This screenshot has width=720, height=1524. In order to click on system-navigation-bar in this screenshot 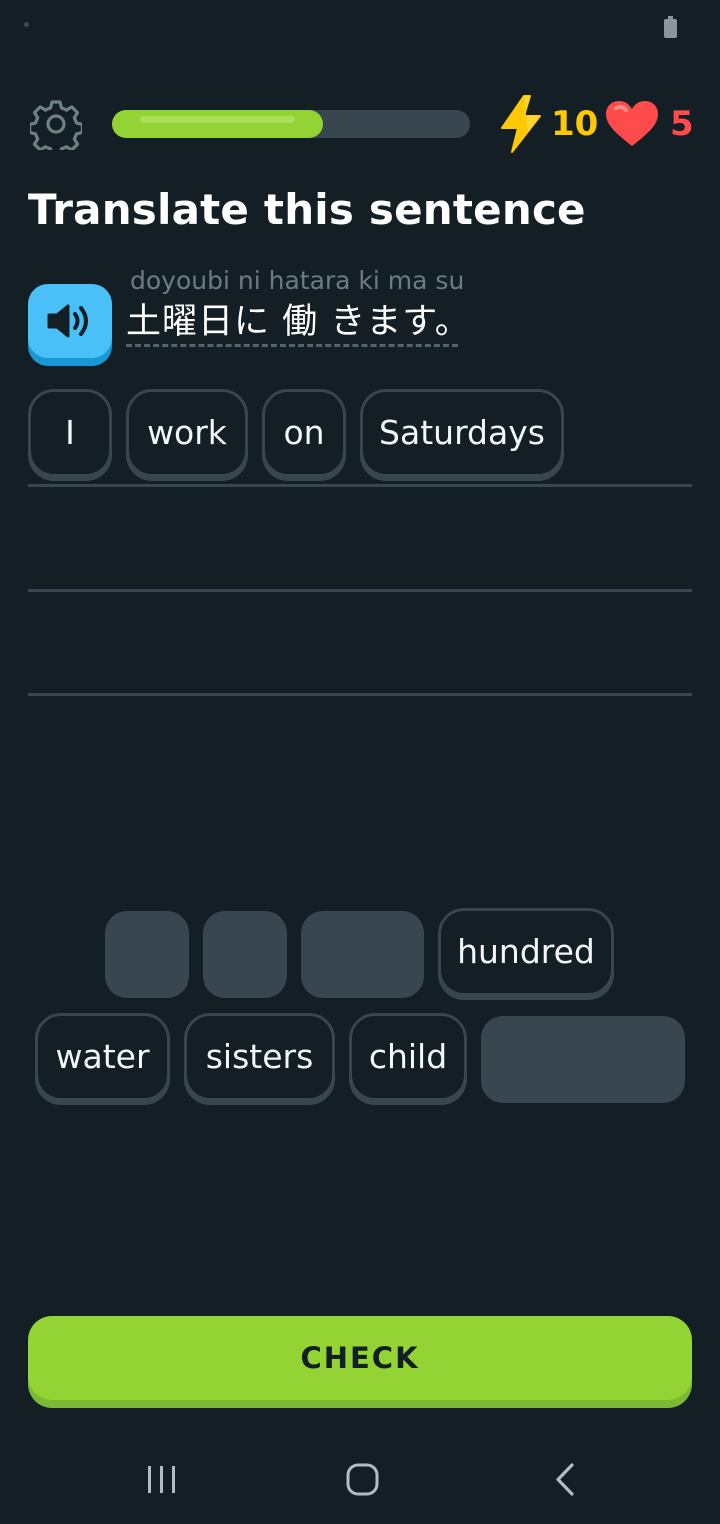, I will do `click(360, 1480)`.